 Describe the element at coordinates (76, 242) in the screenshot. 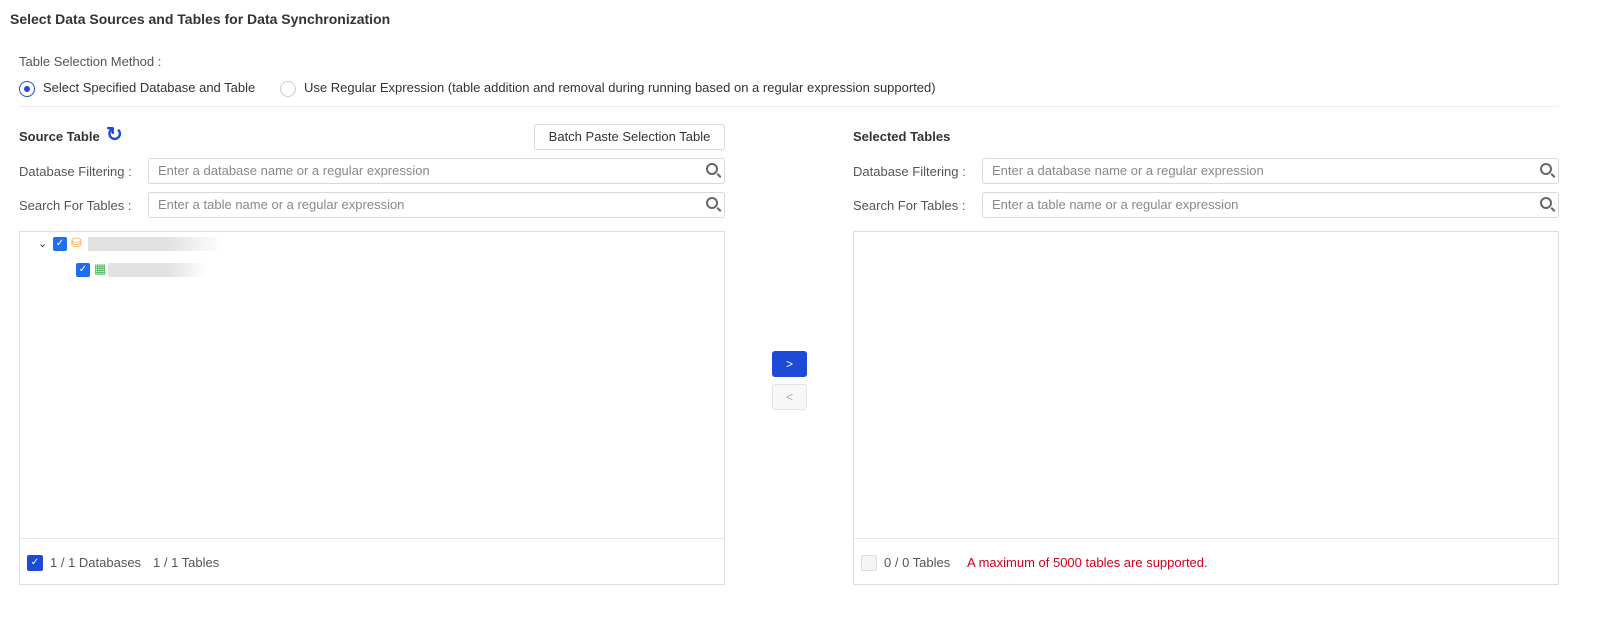

I see `database-icon: ⛁` at that location.